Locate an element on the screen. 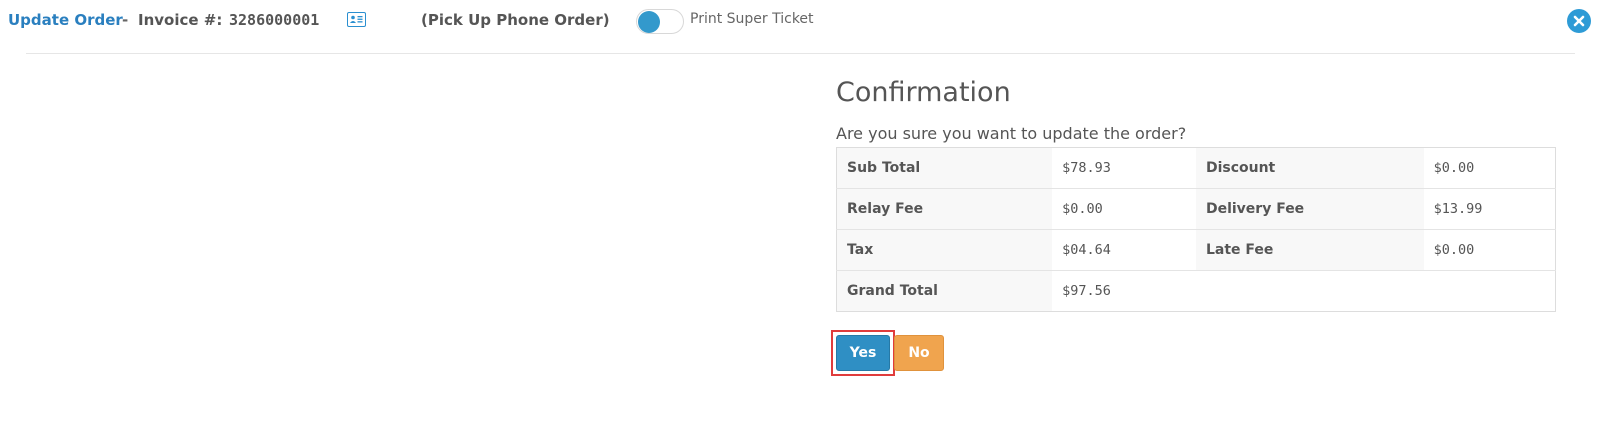  order-type-label: (Pick Up Phone Order) is located at coordinates (515, 20).